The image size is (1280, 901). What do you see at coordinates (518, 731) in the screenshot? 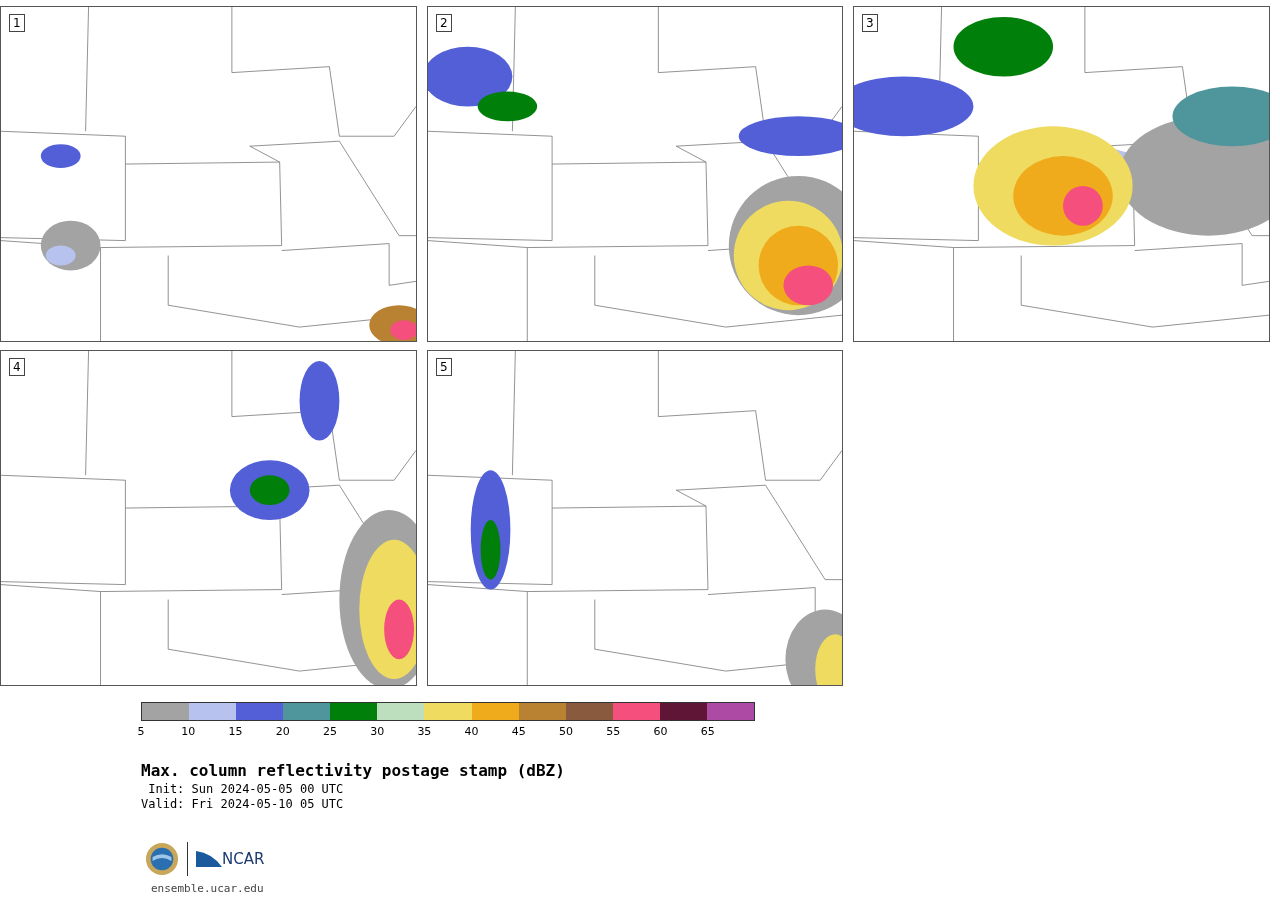
I see `tick-label: 45` at bounding box center [518, 731].